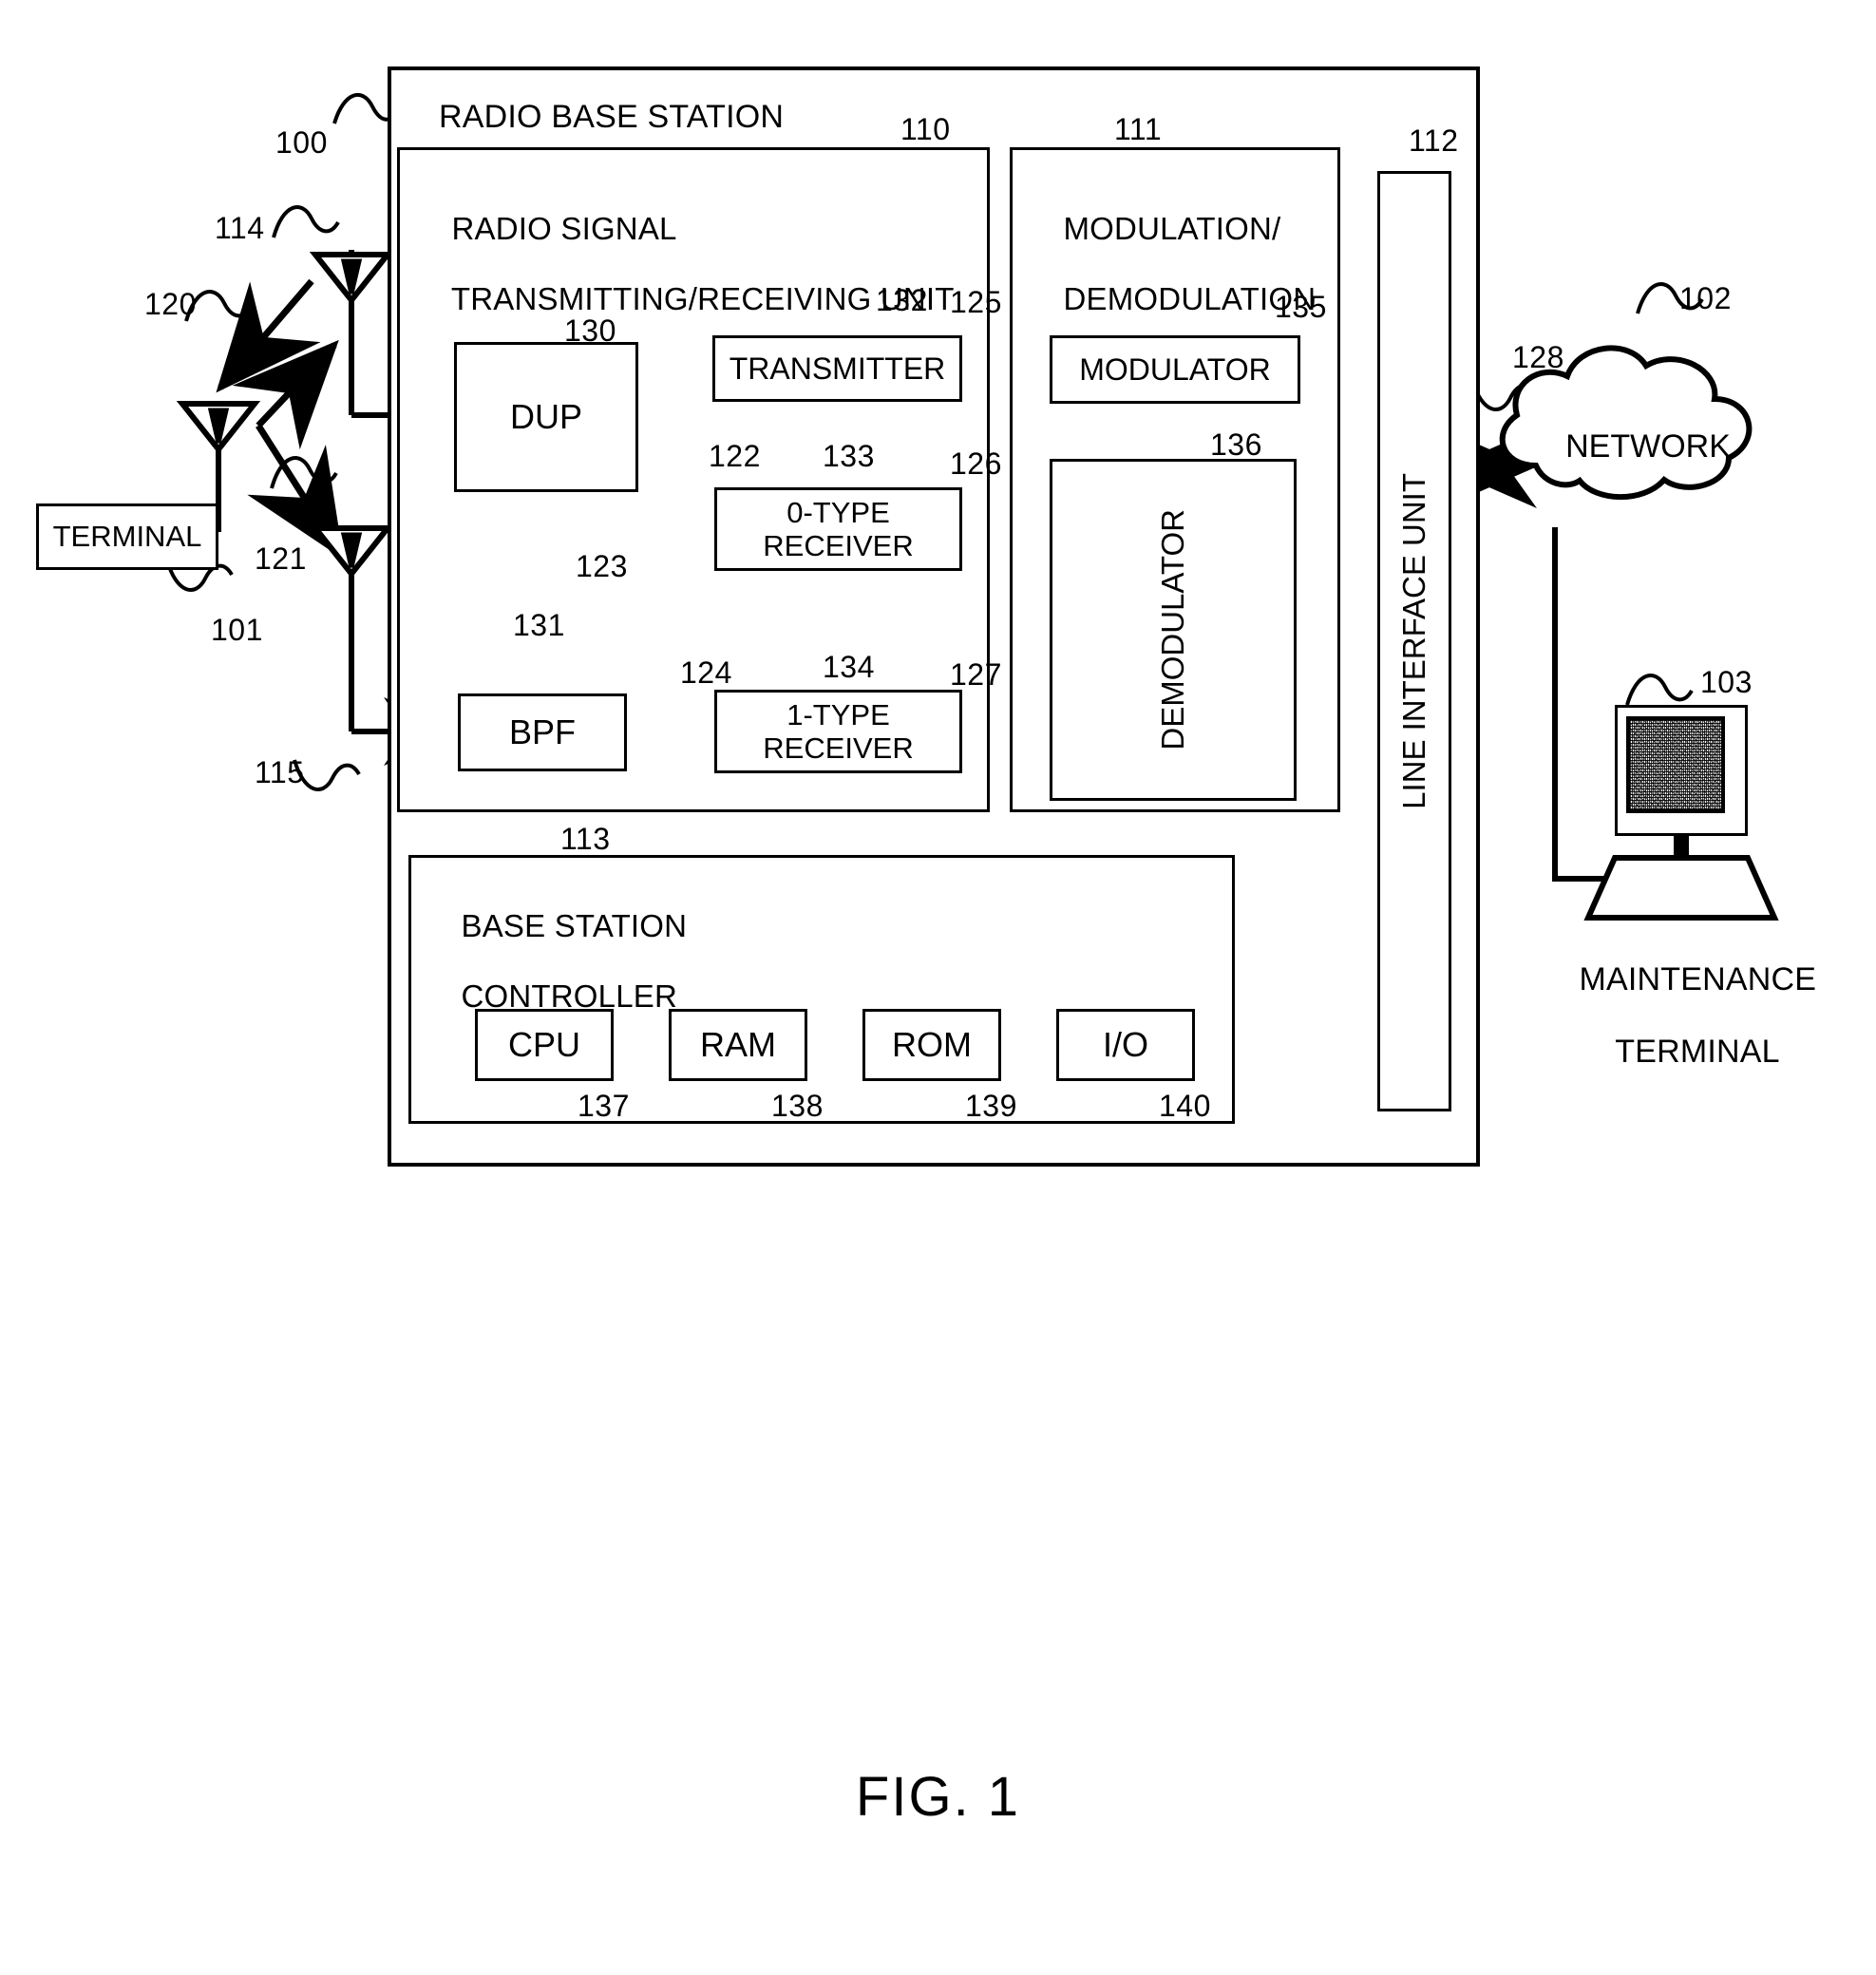 Image resolution: width=1876 pixels, height=1975 pixels. I want to click on figure-caption: FIG. 1, so click(938, 1797).